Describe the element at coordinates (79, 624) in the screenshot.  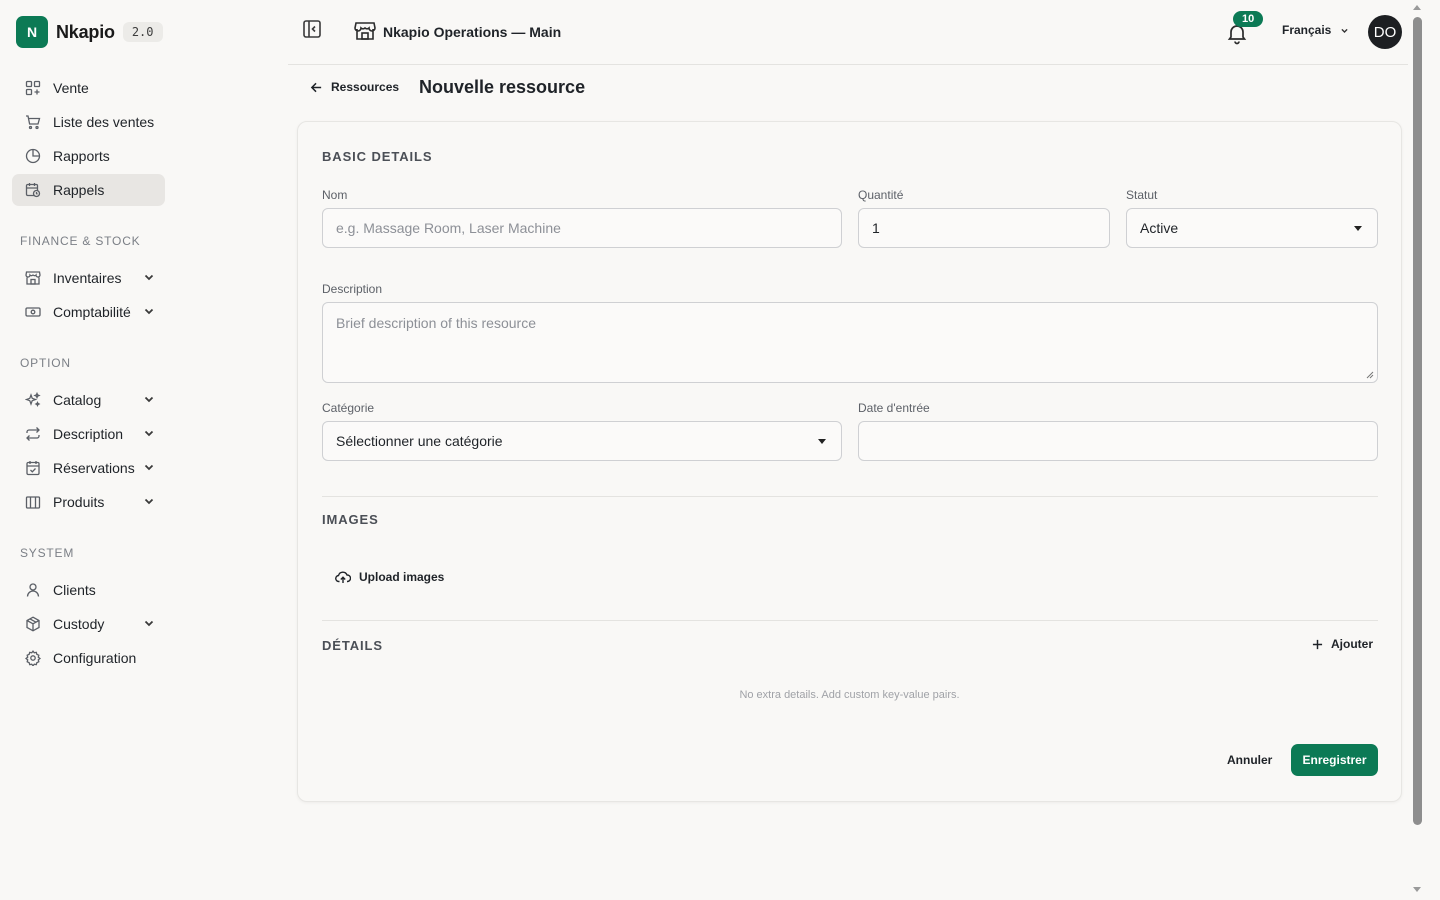
I see `sidebar-item-label: Custody` at that location.